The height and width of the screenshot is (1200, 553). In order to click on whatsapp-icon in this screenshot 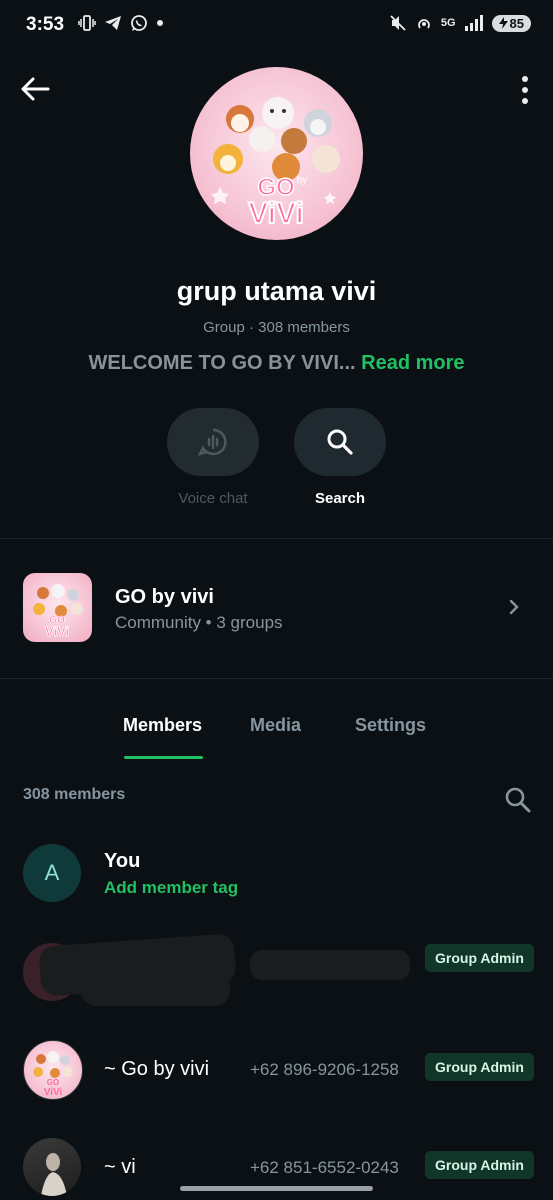, I will do `click(139, 23)`.